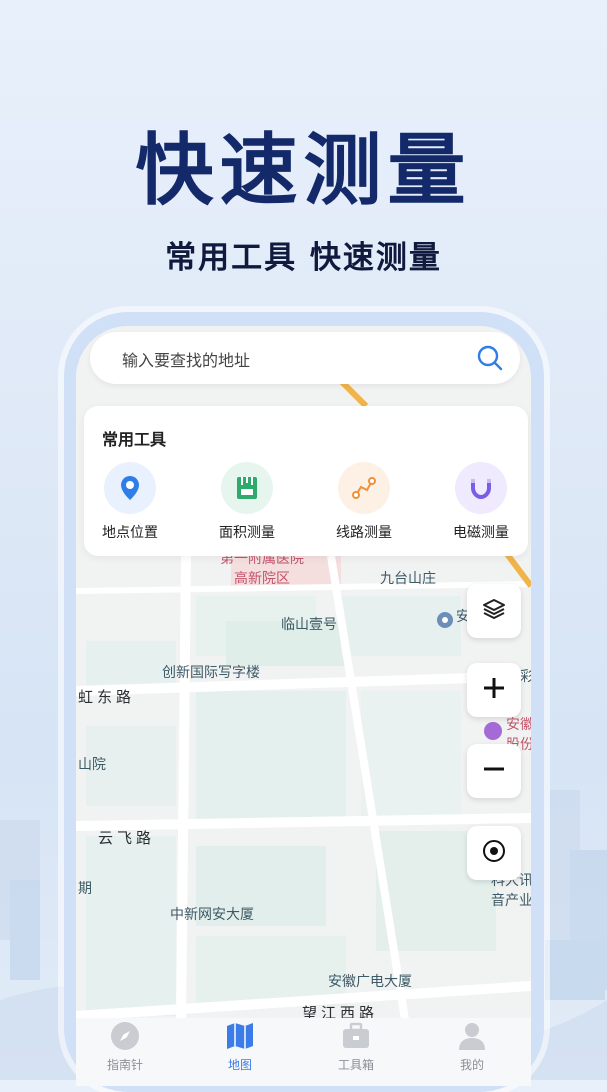 Image resolution: width=607 pixels, height=1092 pixels. What do you see at coordinates (240, 1036) in the screenshot?
I see `map-icon` at bounding box center [240, 1036].